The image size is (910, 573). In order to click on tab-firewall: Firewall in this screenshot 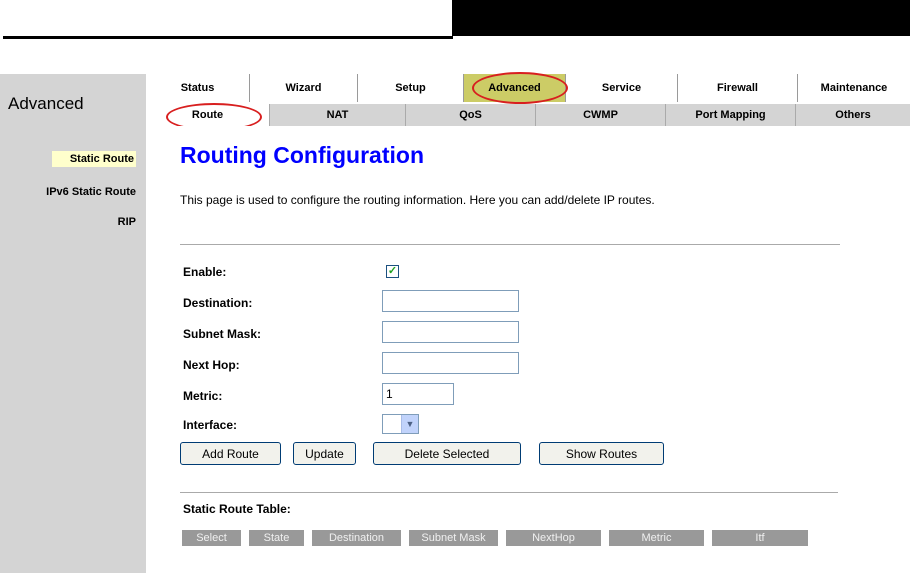, I will do `click(738, 88)`.